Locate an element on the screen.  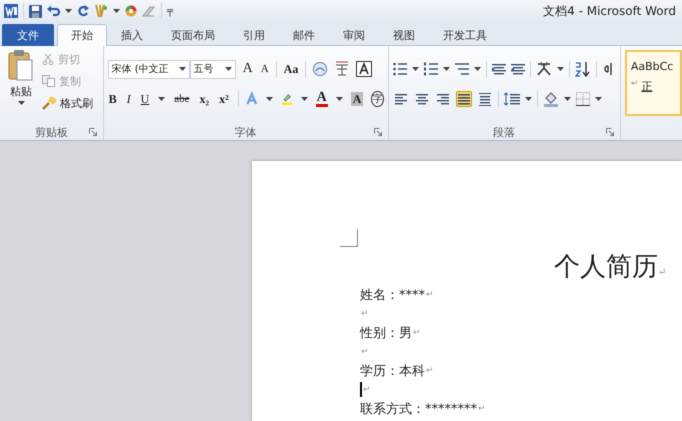
align-right-button is located at coordinates (442, 99).